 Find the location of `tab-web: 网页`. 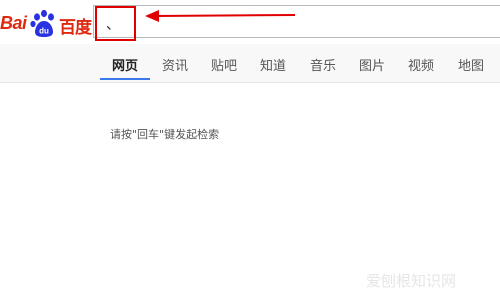

tab-web: 网页 is located at coordinates (125, 64).